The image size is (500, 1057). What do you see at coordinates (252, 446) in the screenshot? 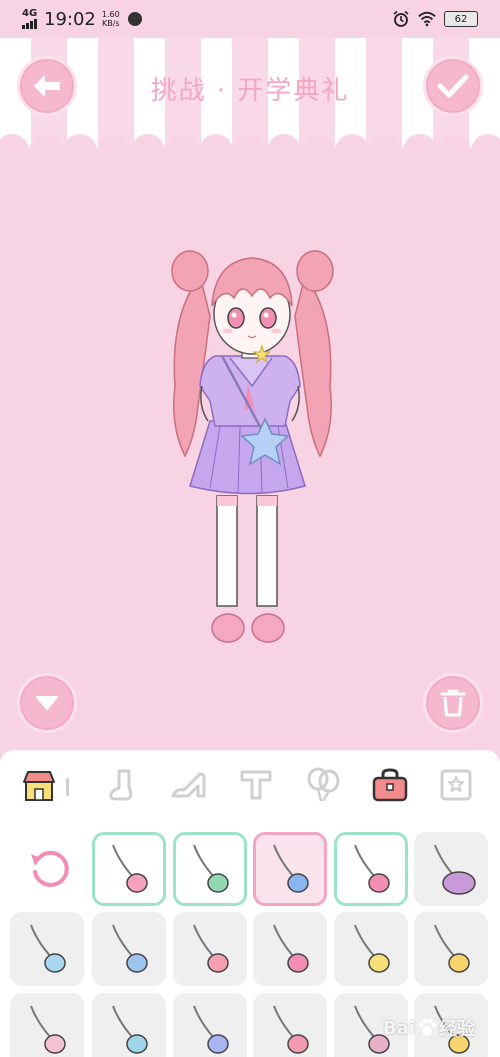
I see `character-avatar` at bounding box center [252, 446].